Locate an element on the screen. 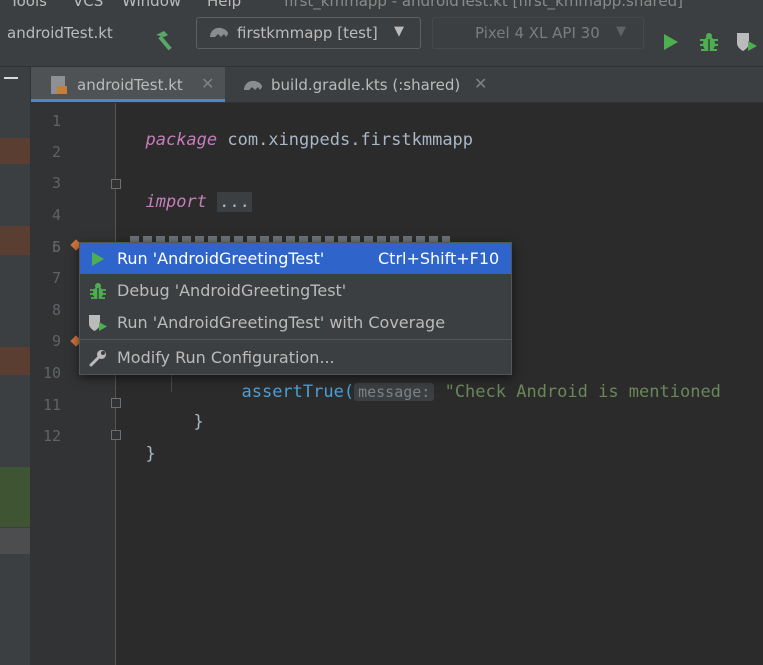 Image resolution: width=763 pixels, height=665 pixels. tab-label: androidTest.kt is located at coordinates (130, 85).